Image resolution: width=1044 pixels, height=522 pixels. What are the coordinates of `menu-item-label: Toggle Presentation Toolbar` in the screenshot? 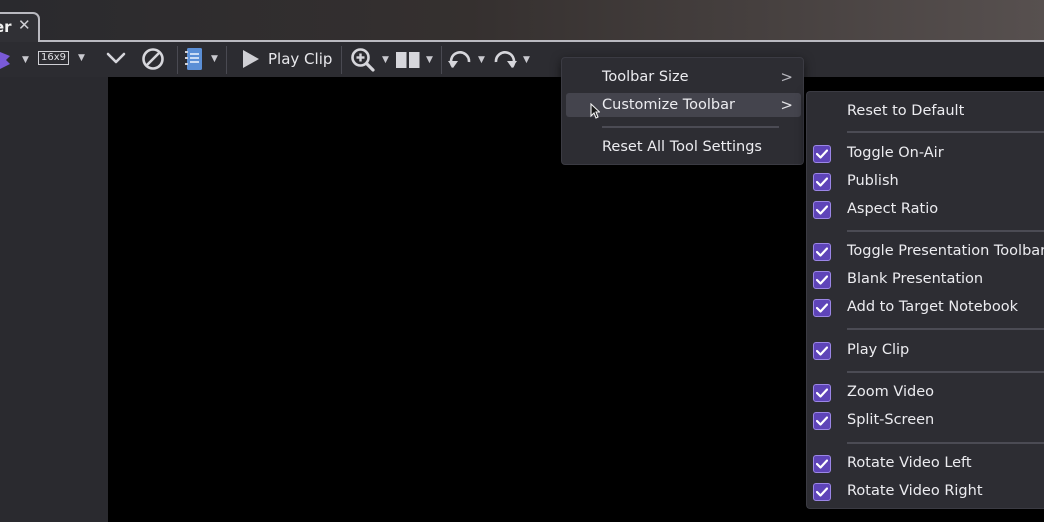 It's located at (945, 251).